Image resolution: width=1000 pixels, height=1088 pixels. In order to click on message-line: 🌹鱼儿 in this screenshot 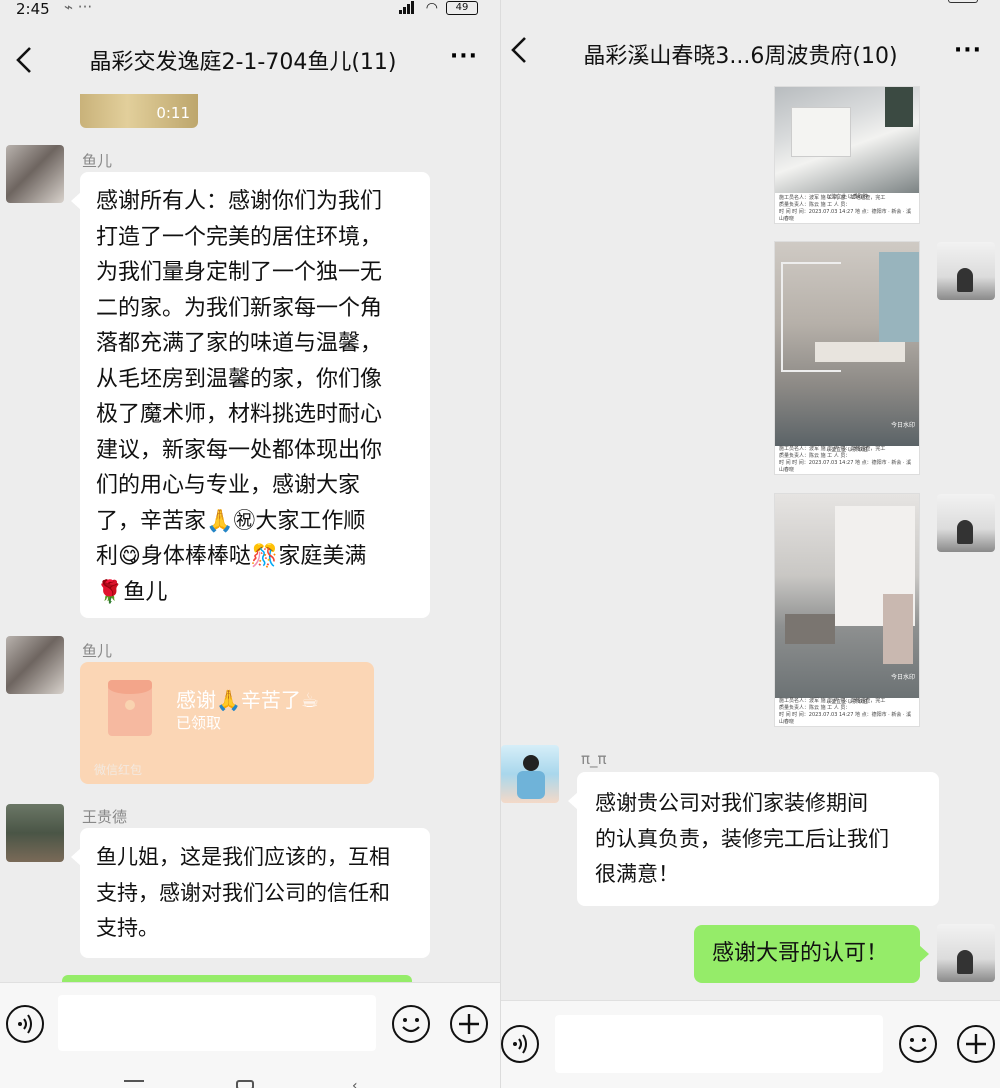, I will do `click(132, 592)`.